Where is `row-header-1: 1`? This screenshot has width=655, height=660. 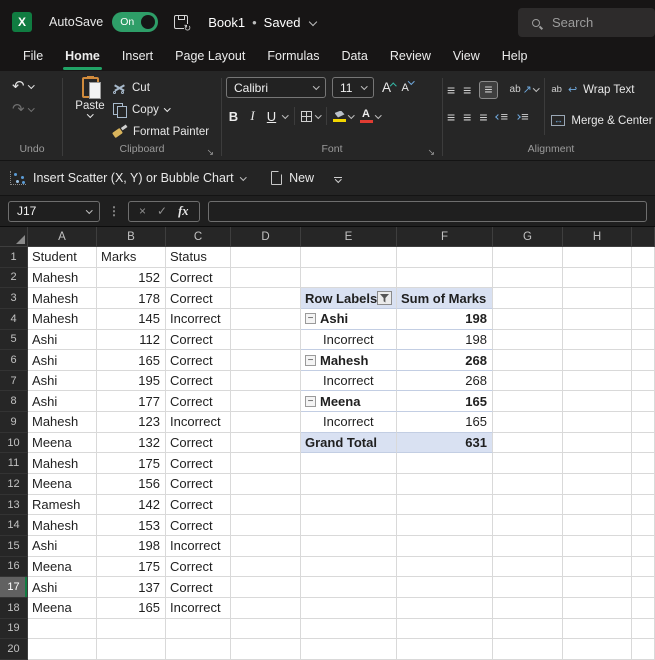
row-header-1: 1 is located at coordinates (14, 257).